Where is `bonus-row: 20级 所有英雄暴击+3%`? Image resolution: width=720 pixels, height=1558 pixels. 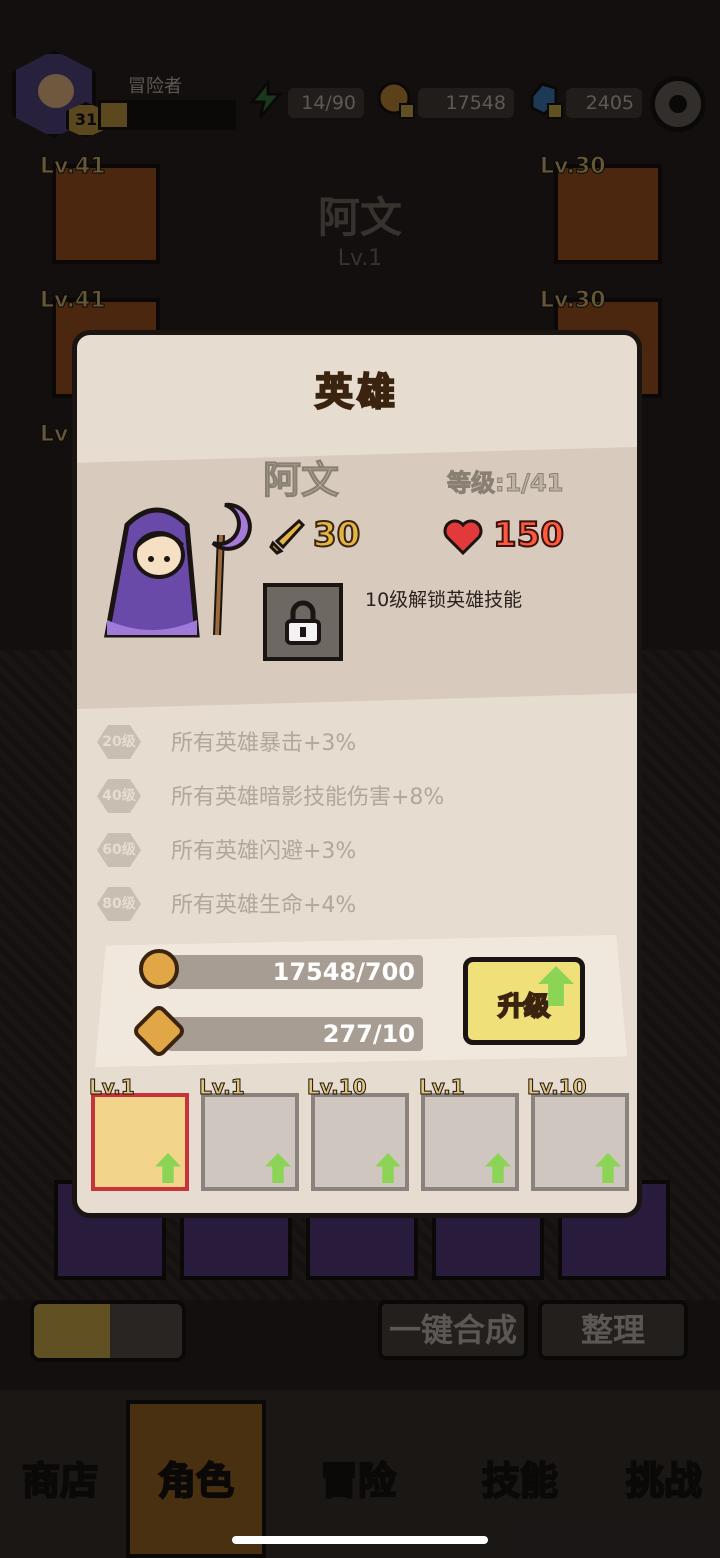 bonus-row: 20级 所有英雄暴击+3% is located at coordinates (357, 741).